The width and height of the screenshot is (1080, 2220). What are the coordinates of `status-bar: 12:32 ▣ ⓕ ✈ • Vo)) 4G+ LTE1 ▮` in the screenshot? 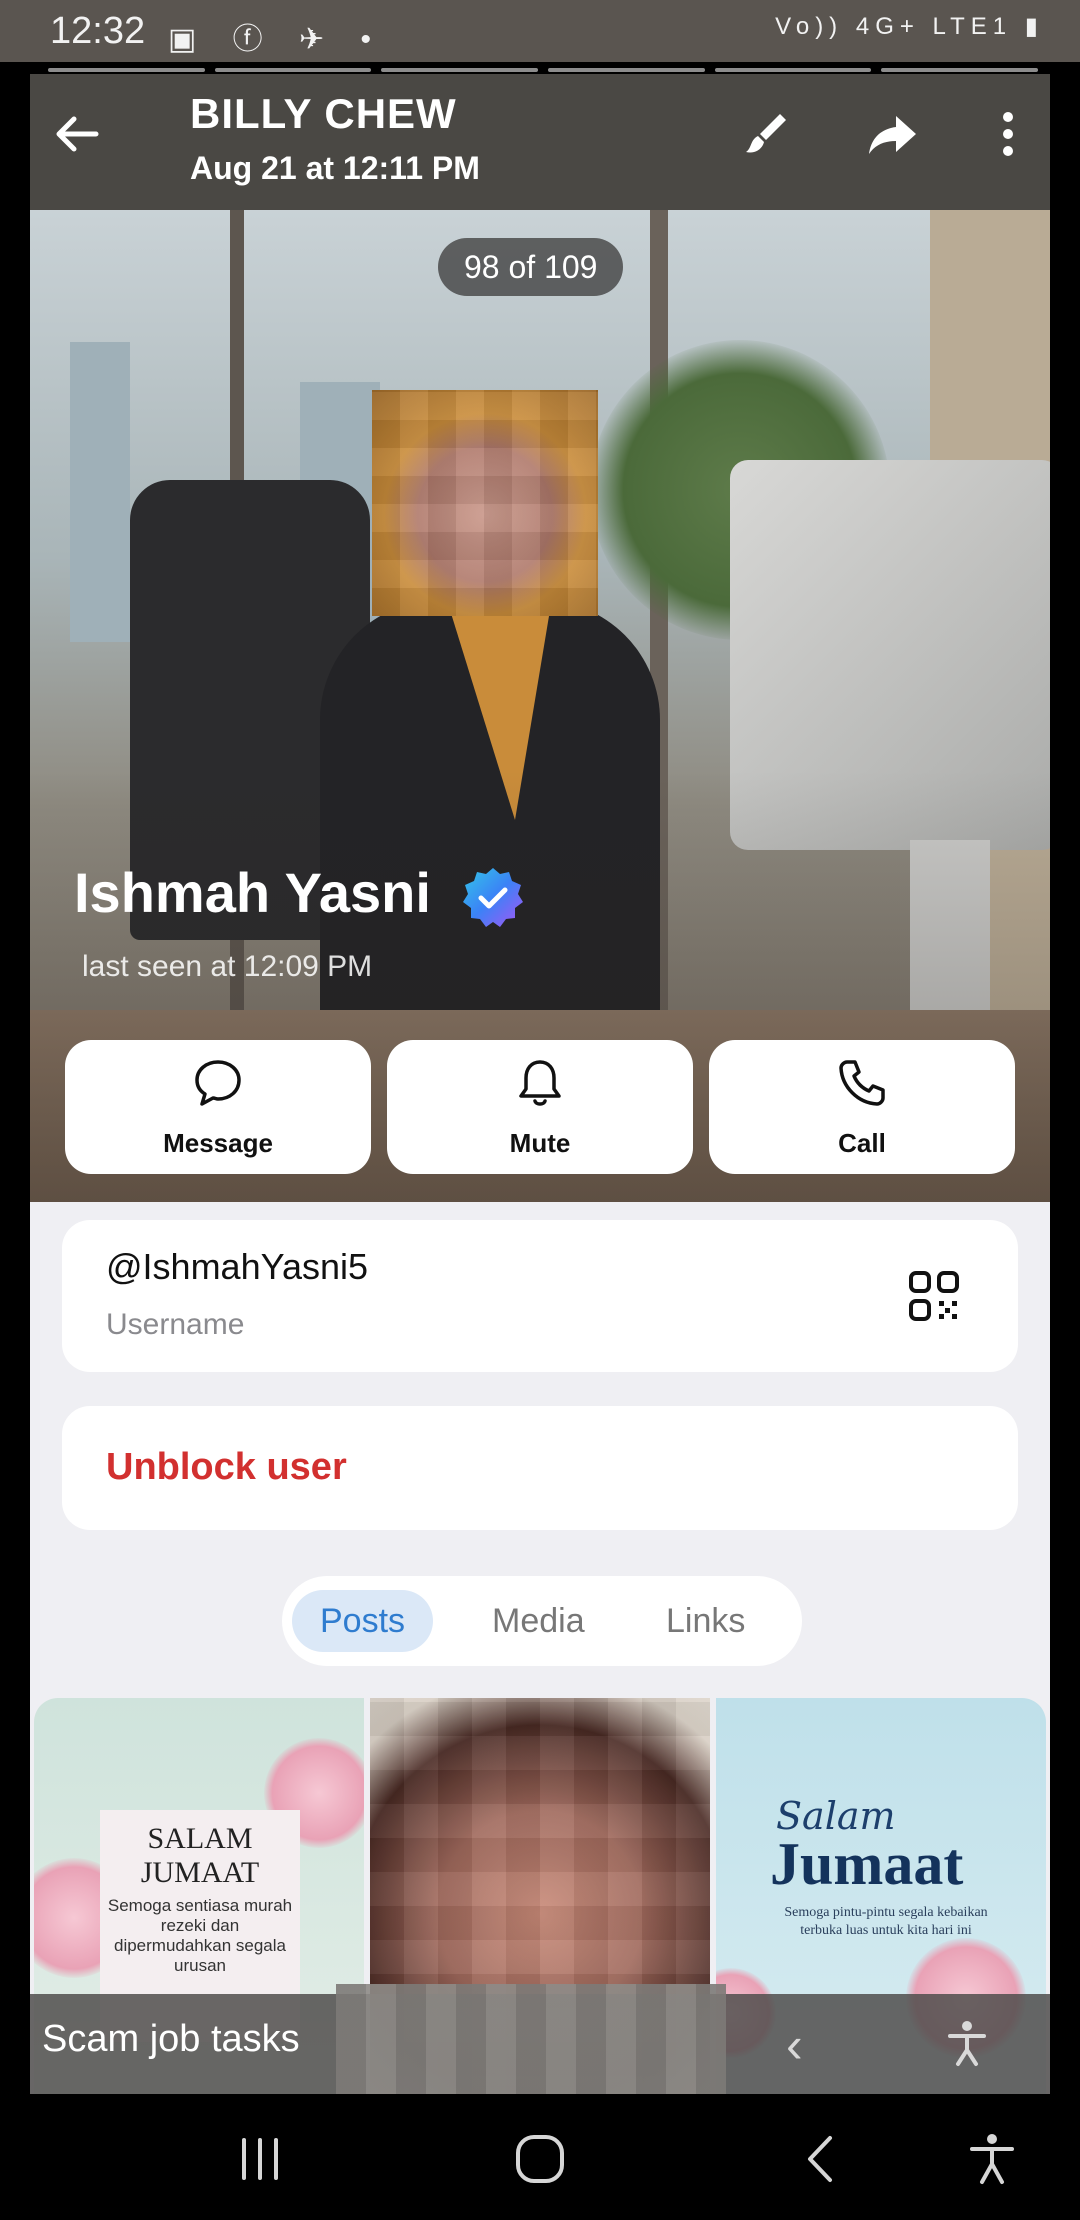 It's located at (540, 31).